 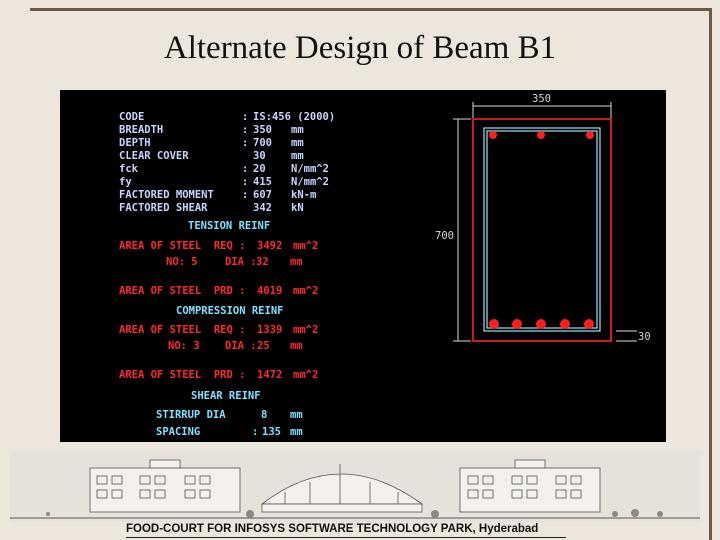 What do you see at coordinates (644, 337) in the screenshot?
I see `cover-dimension-label: 30` at bounding box center [644, 337].